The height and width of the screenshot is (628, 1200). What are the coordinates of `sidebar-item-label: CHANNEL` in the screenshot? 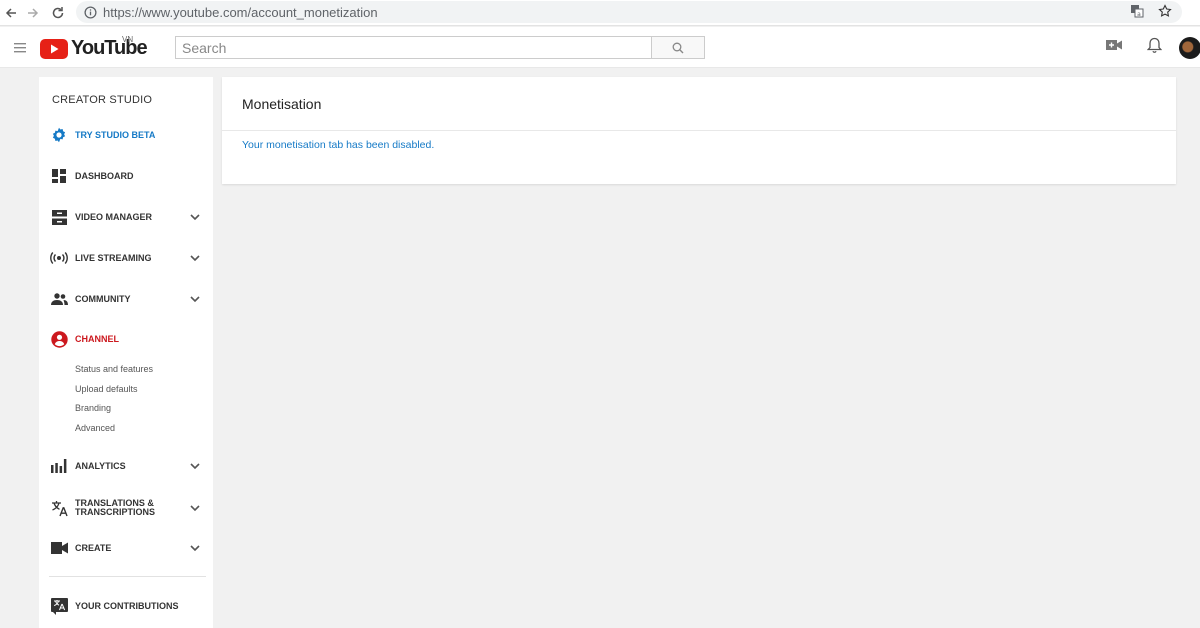 It's located at (97, 338).